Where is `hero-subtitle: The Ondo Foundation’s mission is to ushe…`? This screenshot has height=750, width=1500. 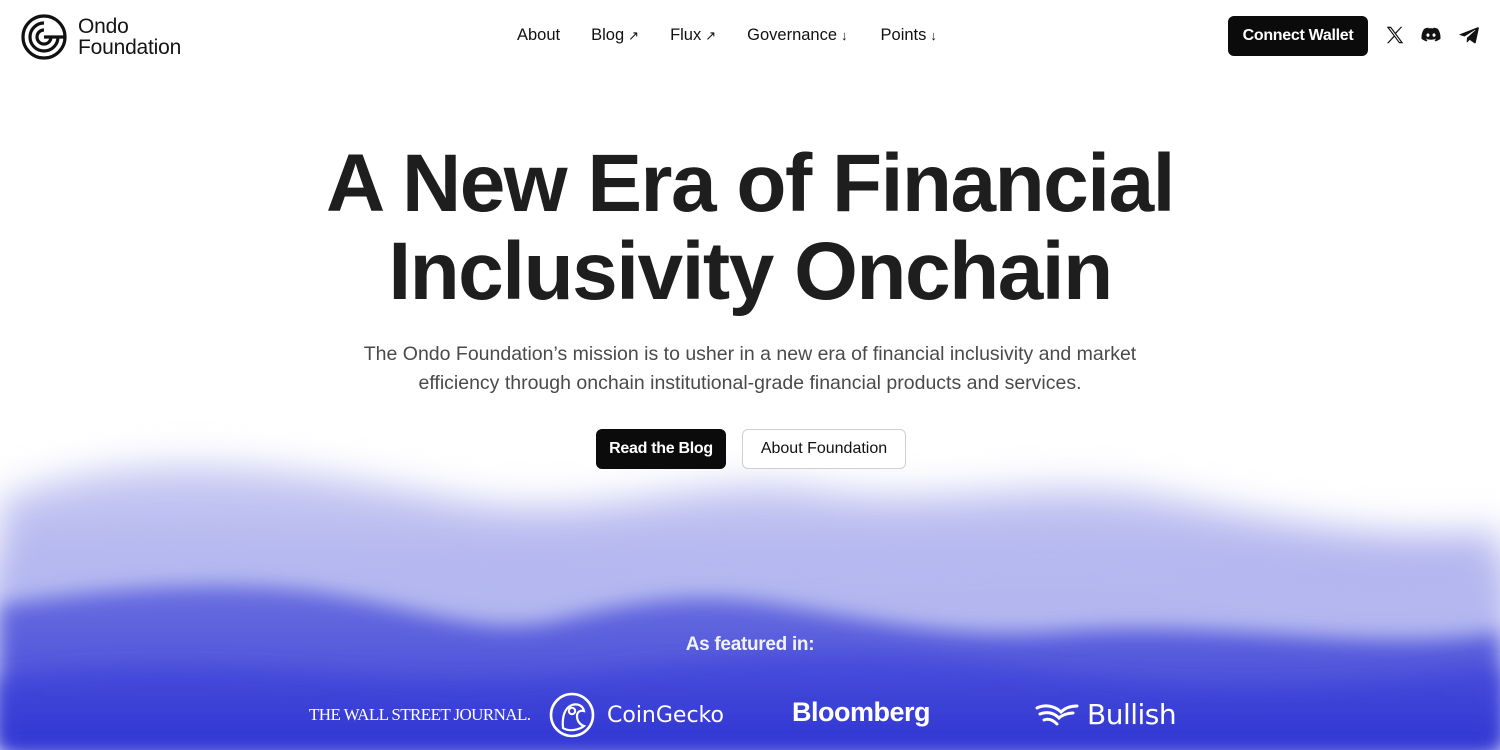
hero-subtitle: The Ondo Foundation’s mission is to ushe… is located at coordinates (750, 369).